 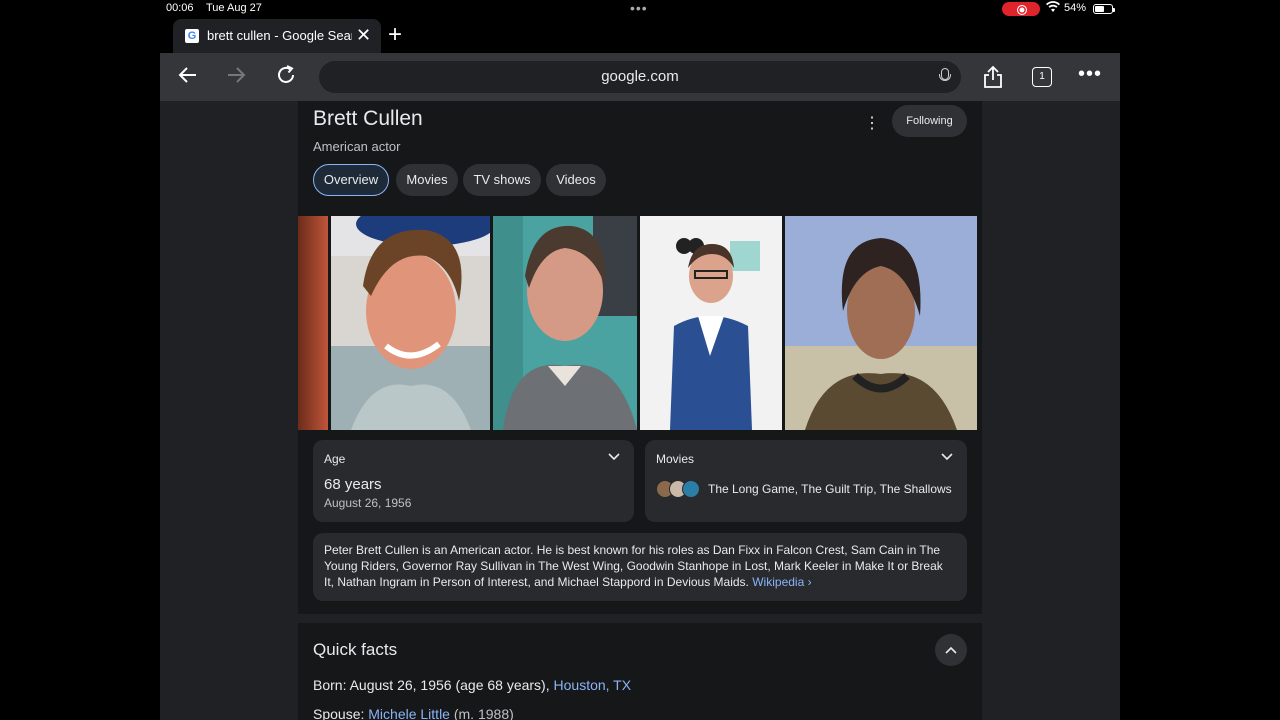 I want to click on wikipedia-link-label: Wikipedia, so click(x=778, y=582).